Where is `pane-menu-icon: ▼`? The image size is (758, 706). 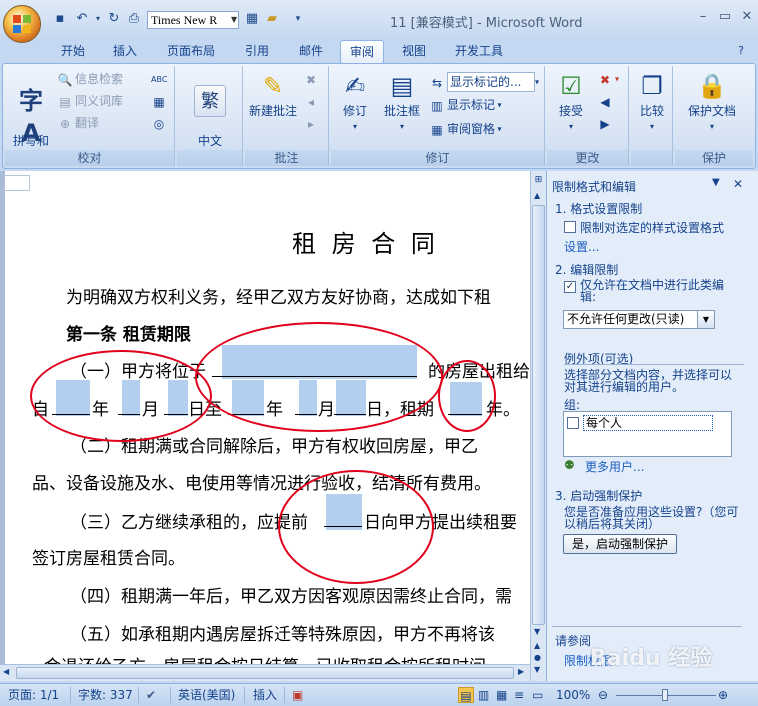
pane-menu-icon: ▼ is located at coordinates (716, 182).